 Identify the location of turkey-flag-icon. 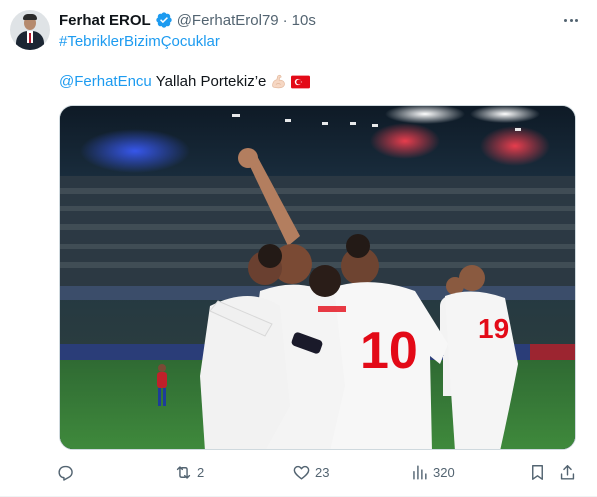
(301, 81).